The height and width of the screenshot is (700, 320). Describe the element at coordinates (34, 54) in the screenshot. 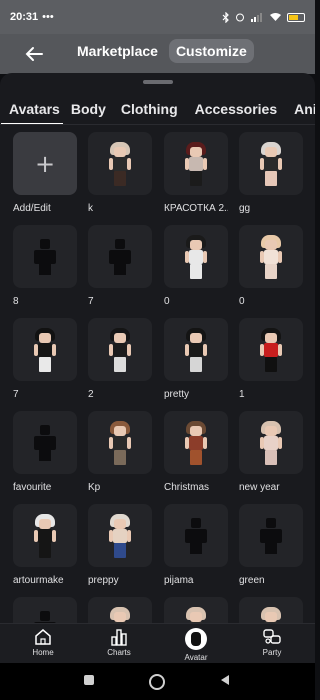

I see `arrow-left-icon` at that location.